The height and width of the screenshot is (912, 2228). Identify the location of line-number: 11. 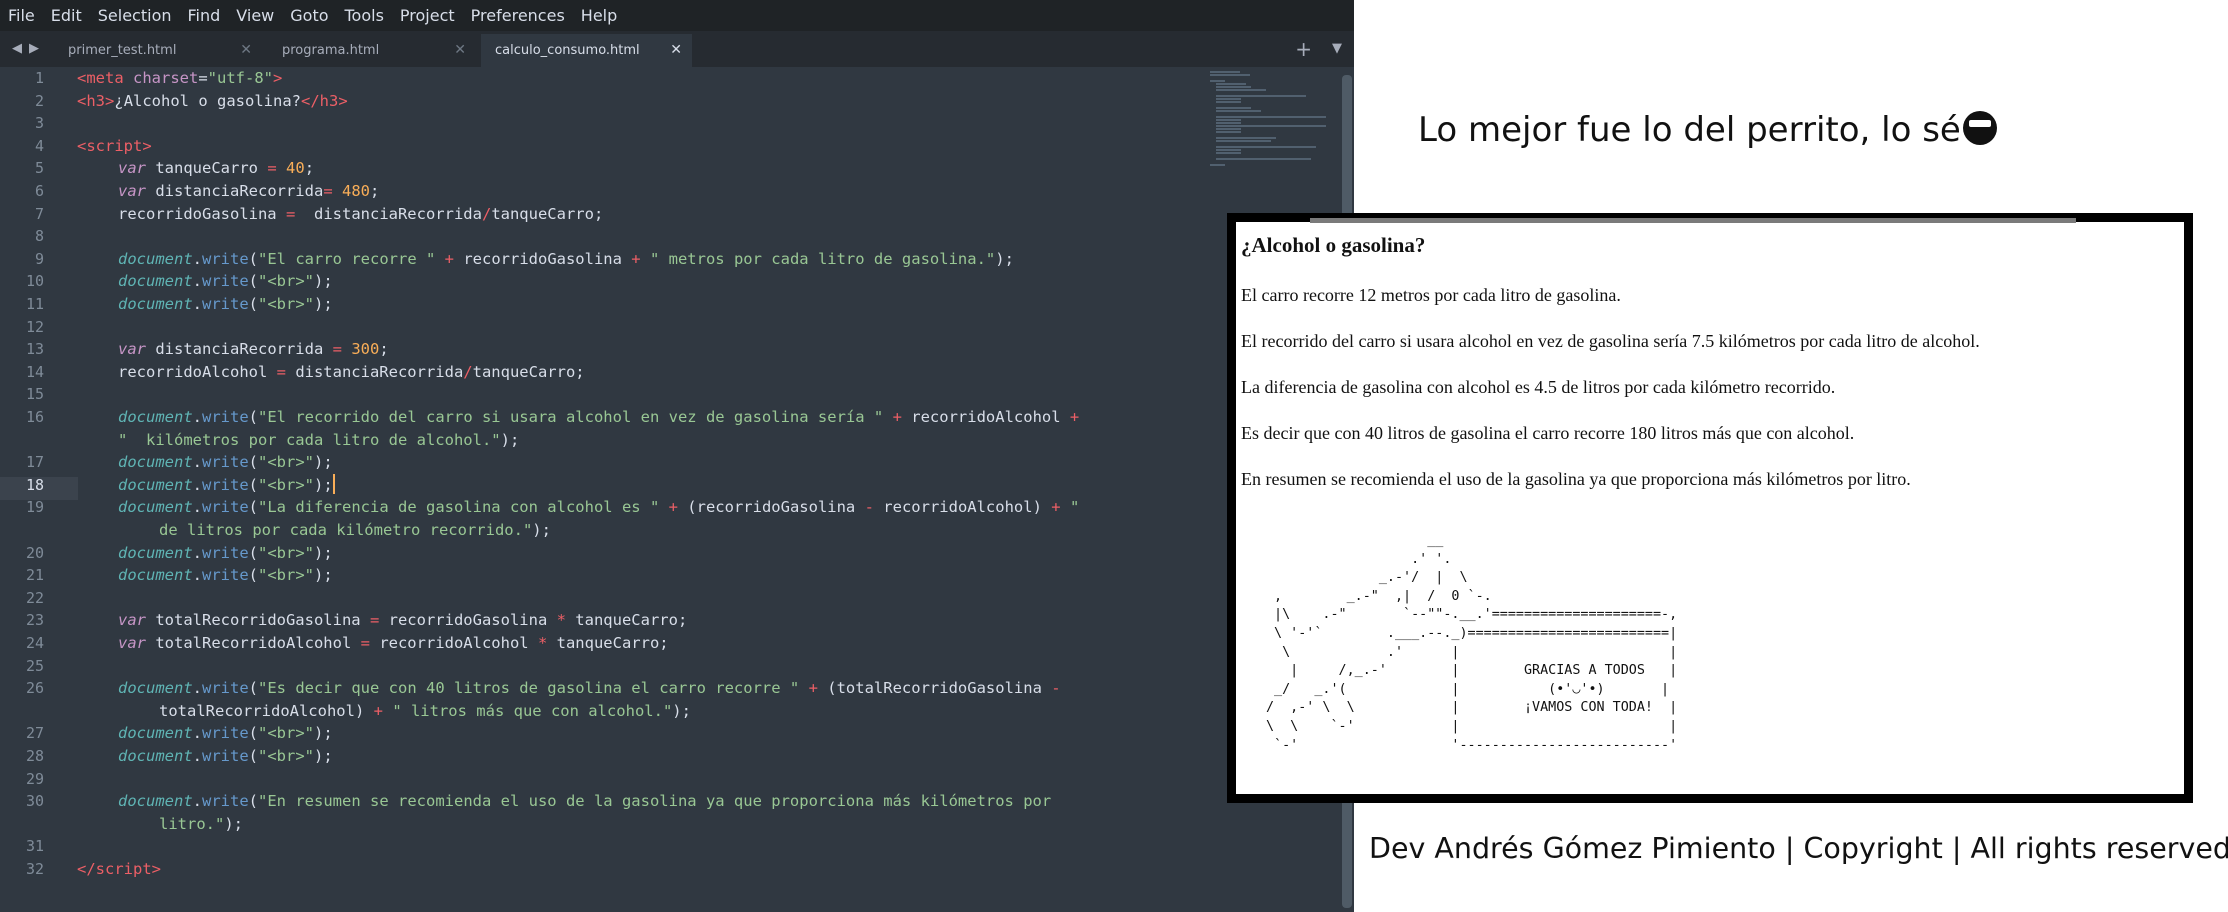
(34, 304).